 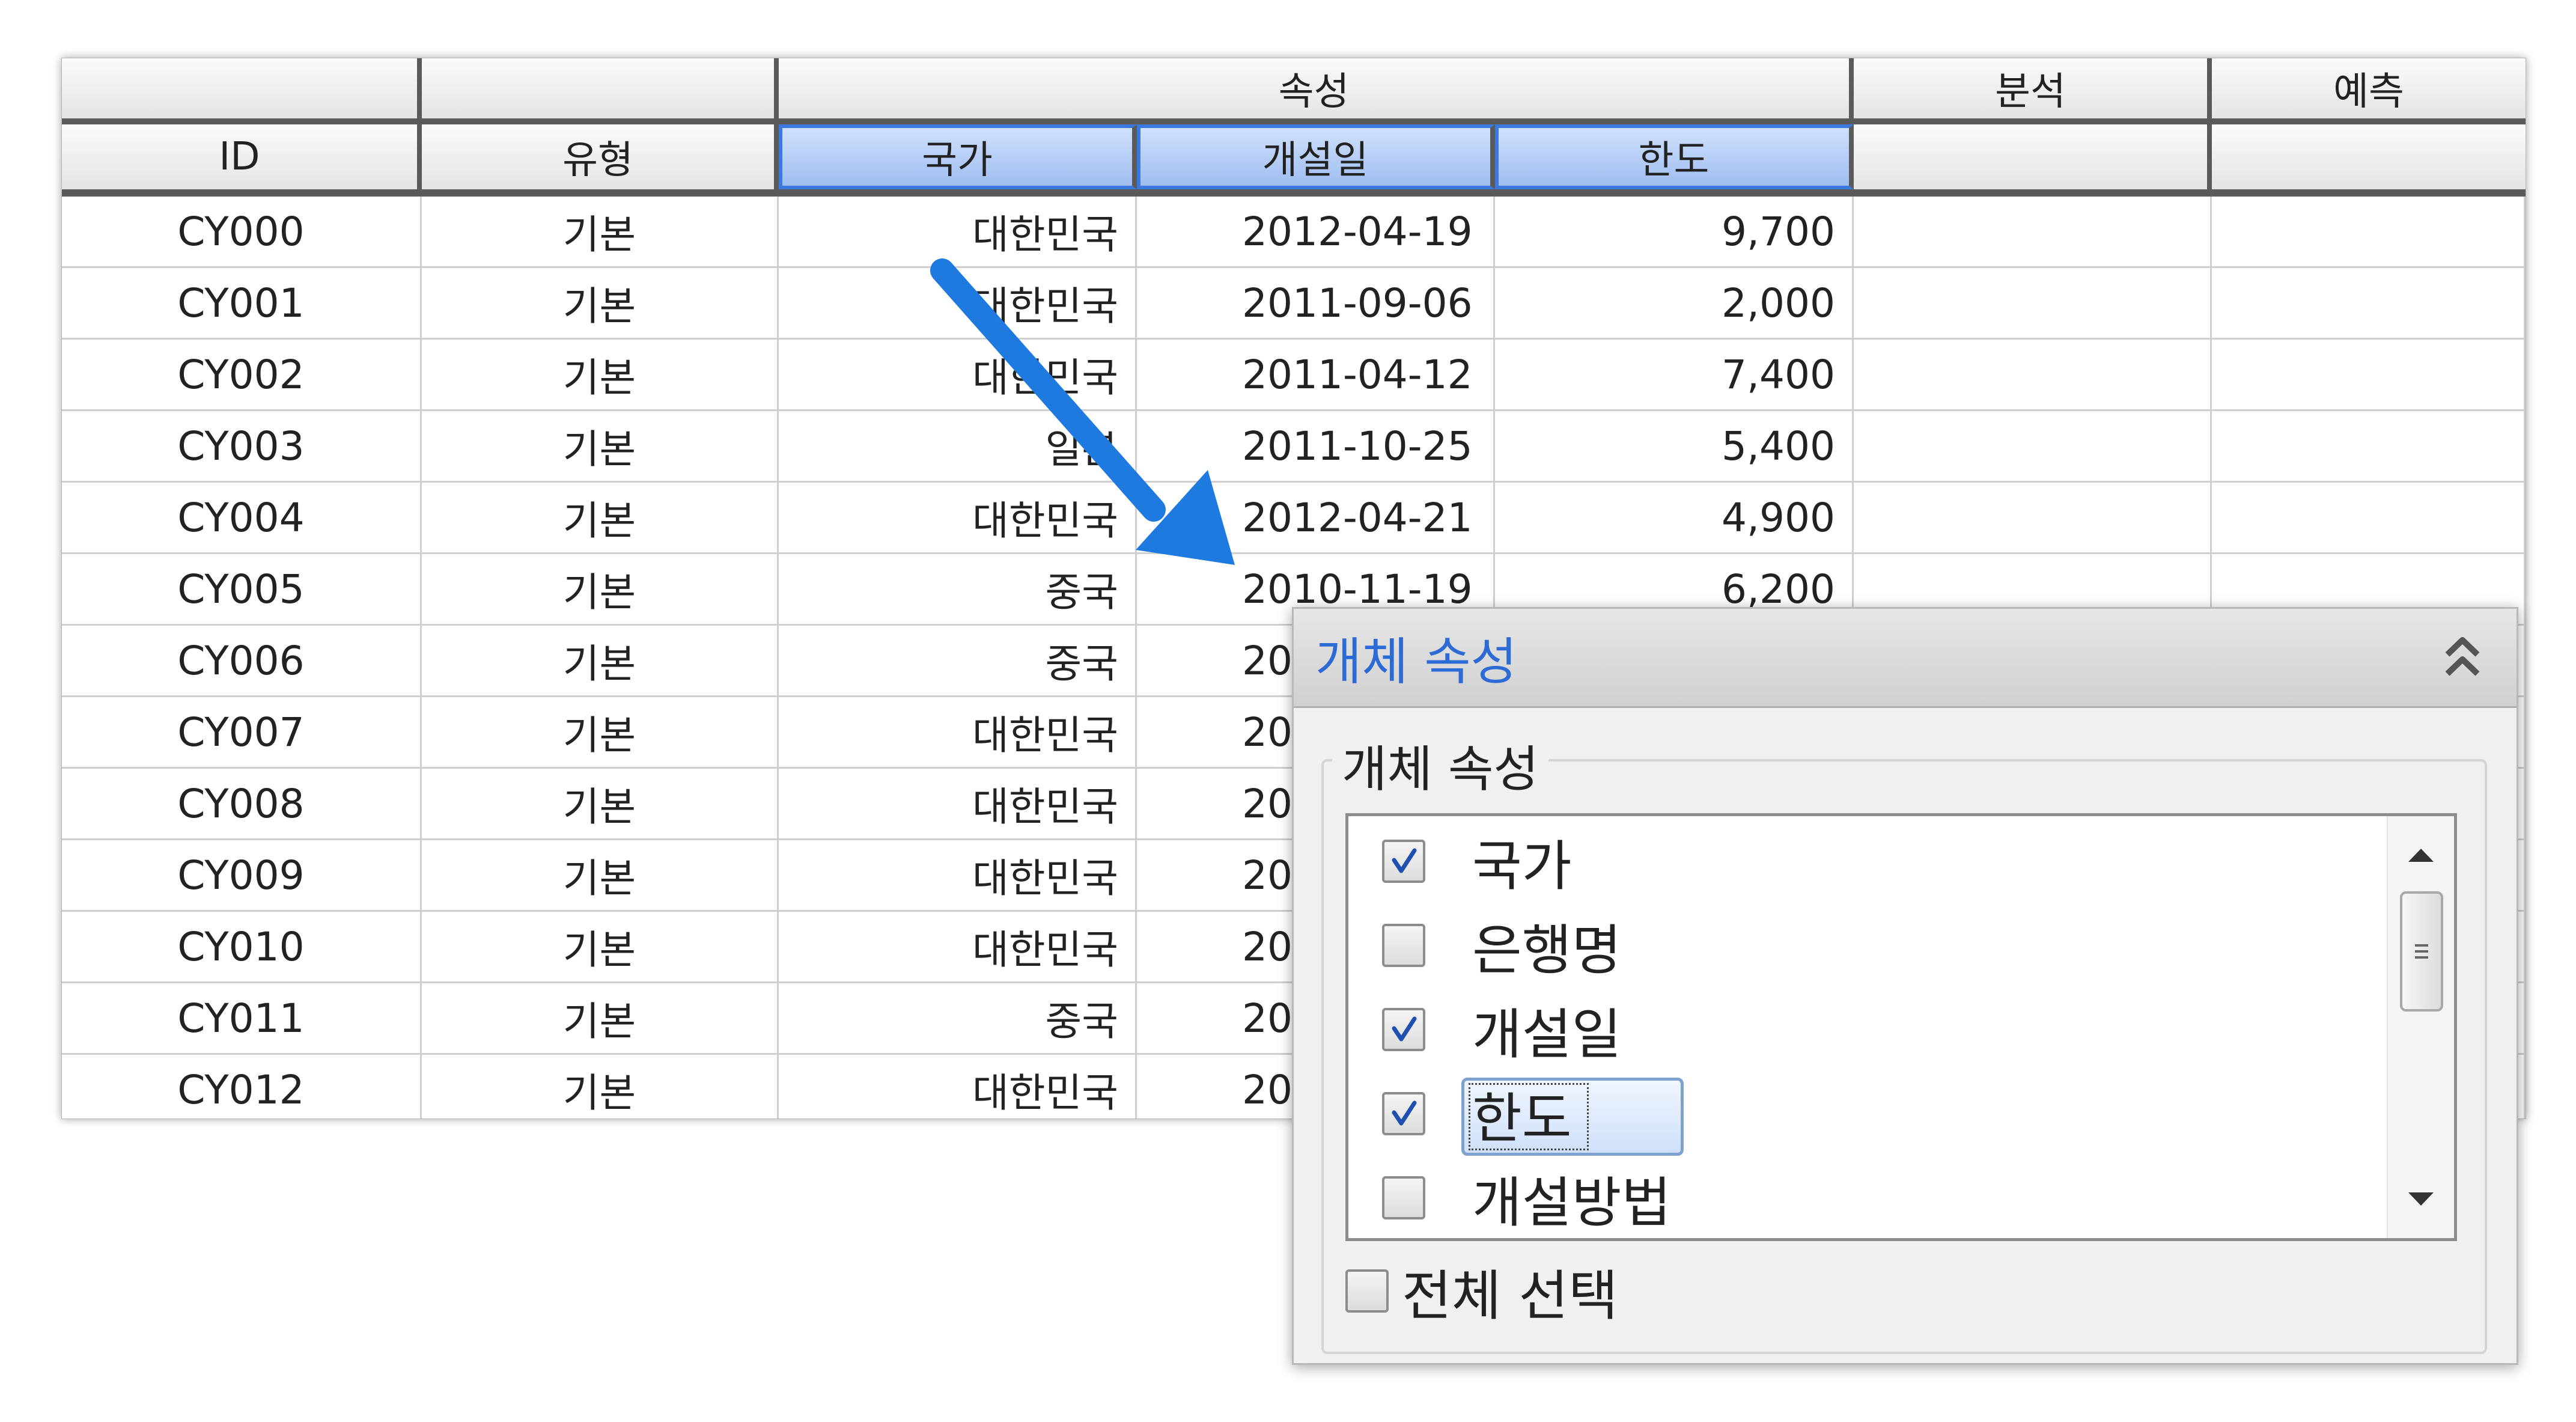 What do you see at coordinates (1316, 517) in the screenshot?
I see `cell-open-date: 2012-04-21` at bounding box center [1316, 517].